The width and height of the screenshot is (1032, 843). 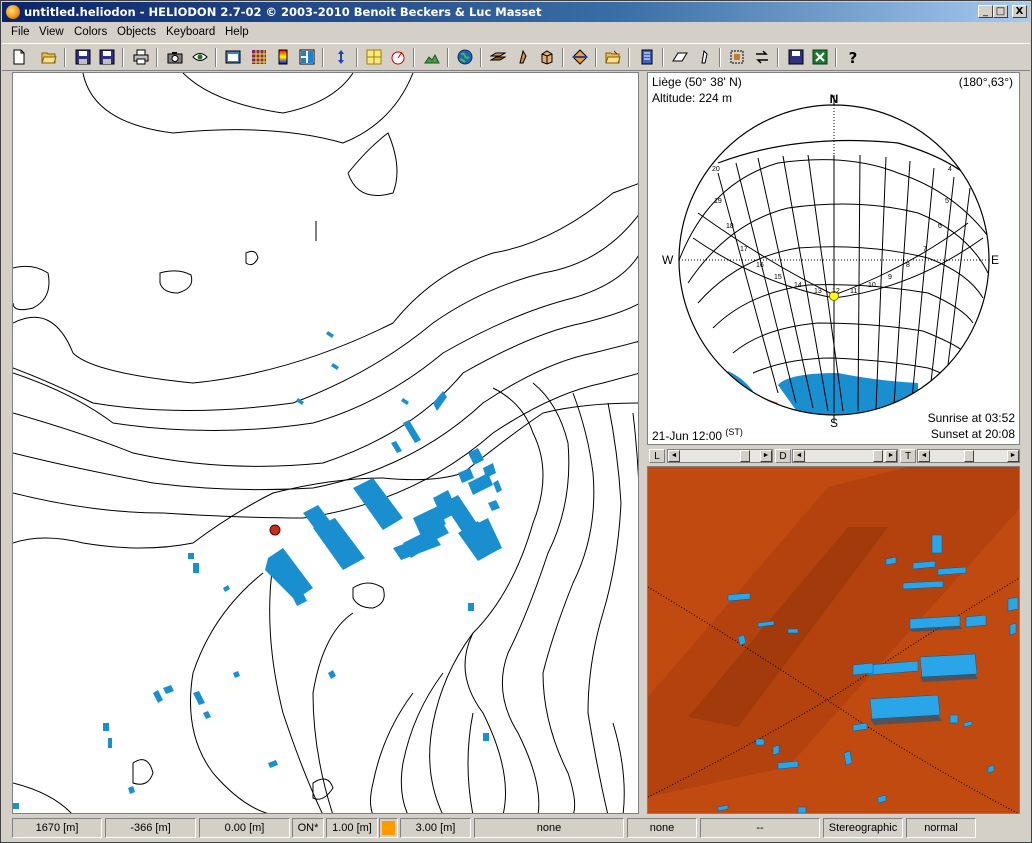 I want to click on select-icon, so click(x=737, y=57).